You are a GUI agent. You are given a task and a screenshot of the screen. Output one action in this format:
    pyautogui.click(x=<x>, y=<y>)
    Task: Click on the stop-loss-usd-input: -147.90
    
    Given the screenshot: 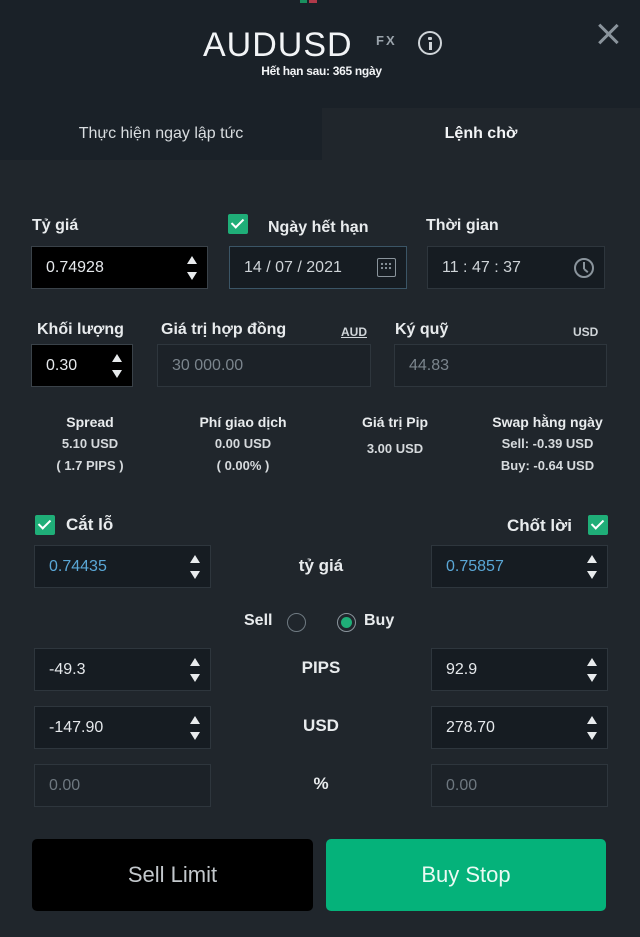 What is the action you would take?
    pyautogui.click(x=122, y=727)
    